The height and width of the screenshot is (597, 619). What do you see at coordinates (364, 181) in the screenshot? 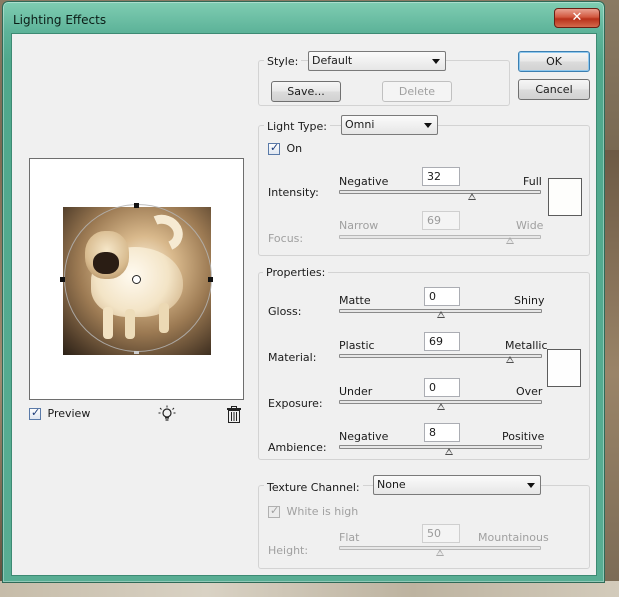
I see `intensity-min-label: Negative` at bounding box center [364, 181].